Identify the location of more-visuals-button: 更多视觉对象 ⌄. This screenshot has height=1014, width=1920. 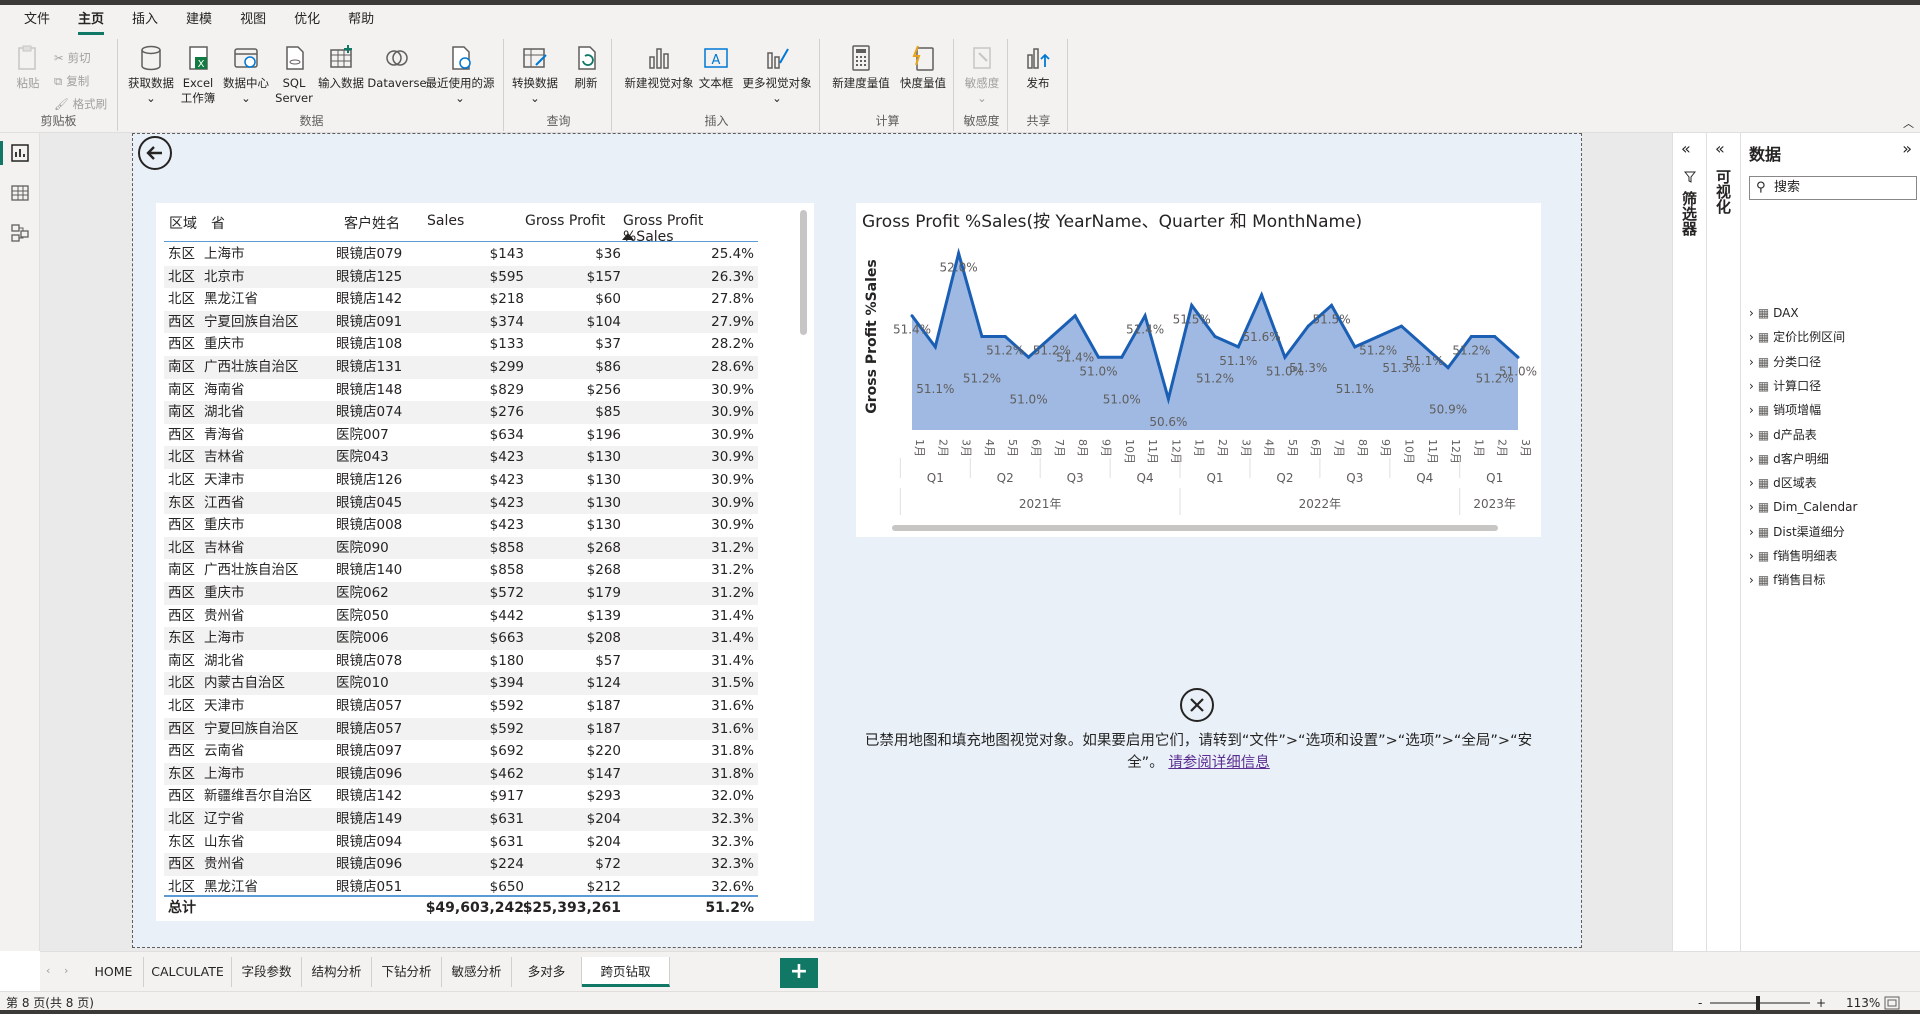
(777, 74).